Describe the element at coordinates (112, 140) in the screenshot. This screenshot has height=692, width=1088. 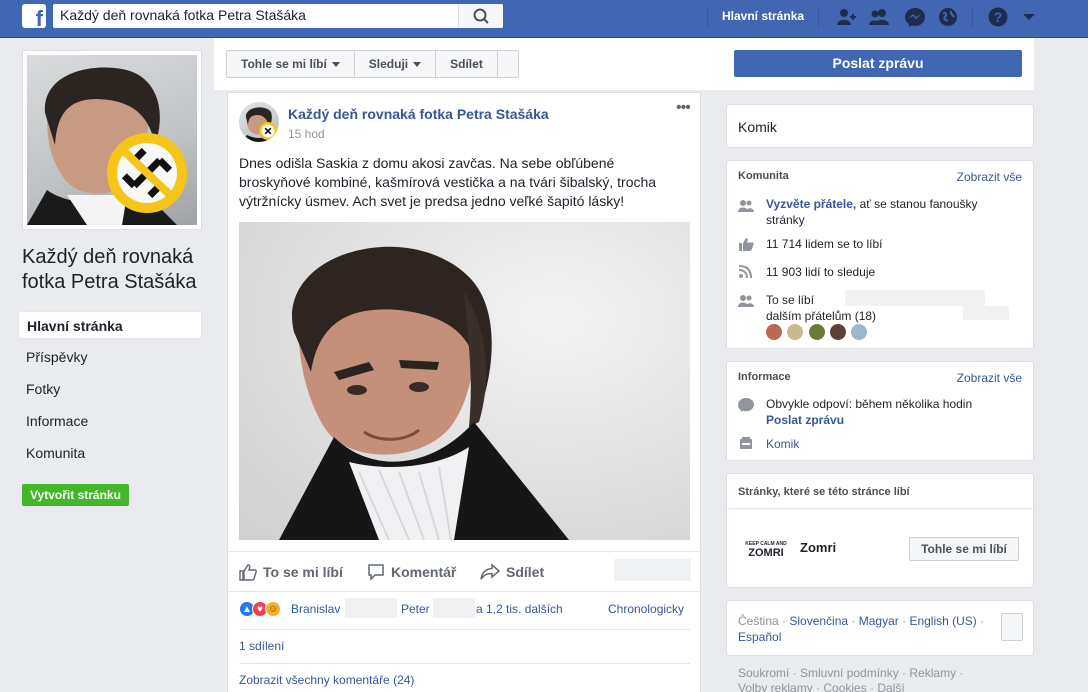
I see `page-profile-picture` at that location.